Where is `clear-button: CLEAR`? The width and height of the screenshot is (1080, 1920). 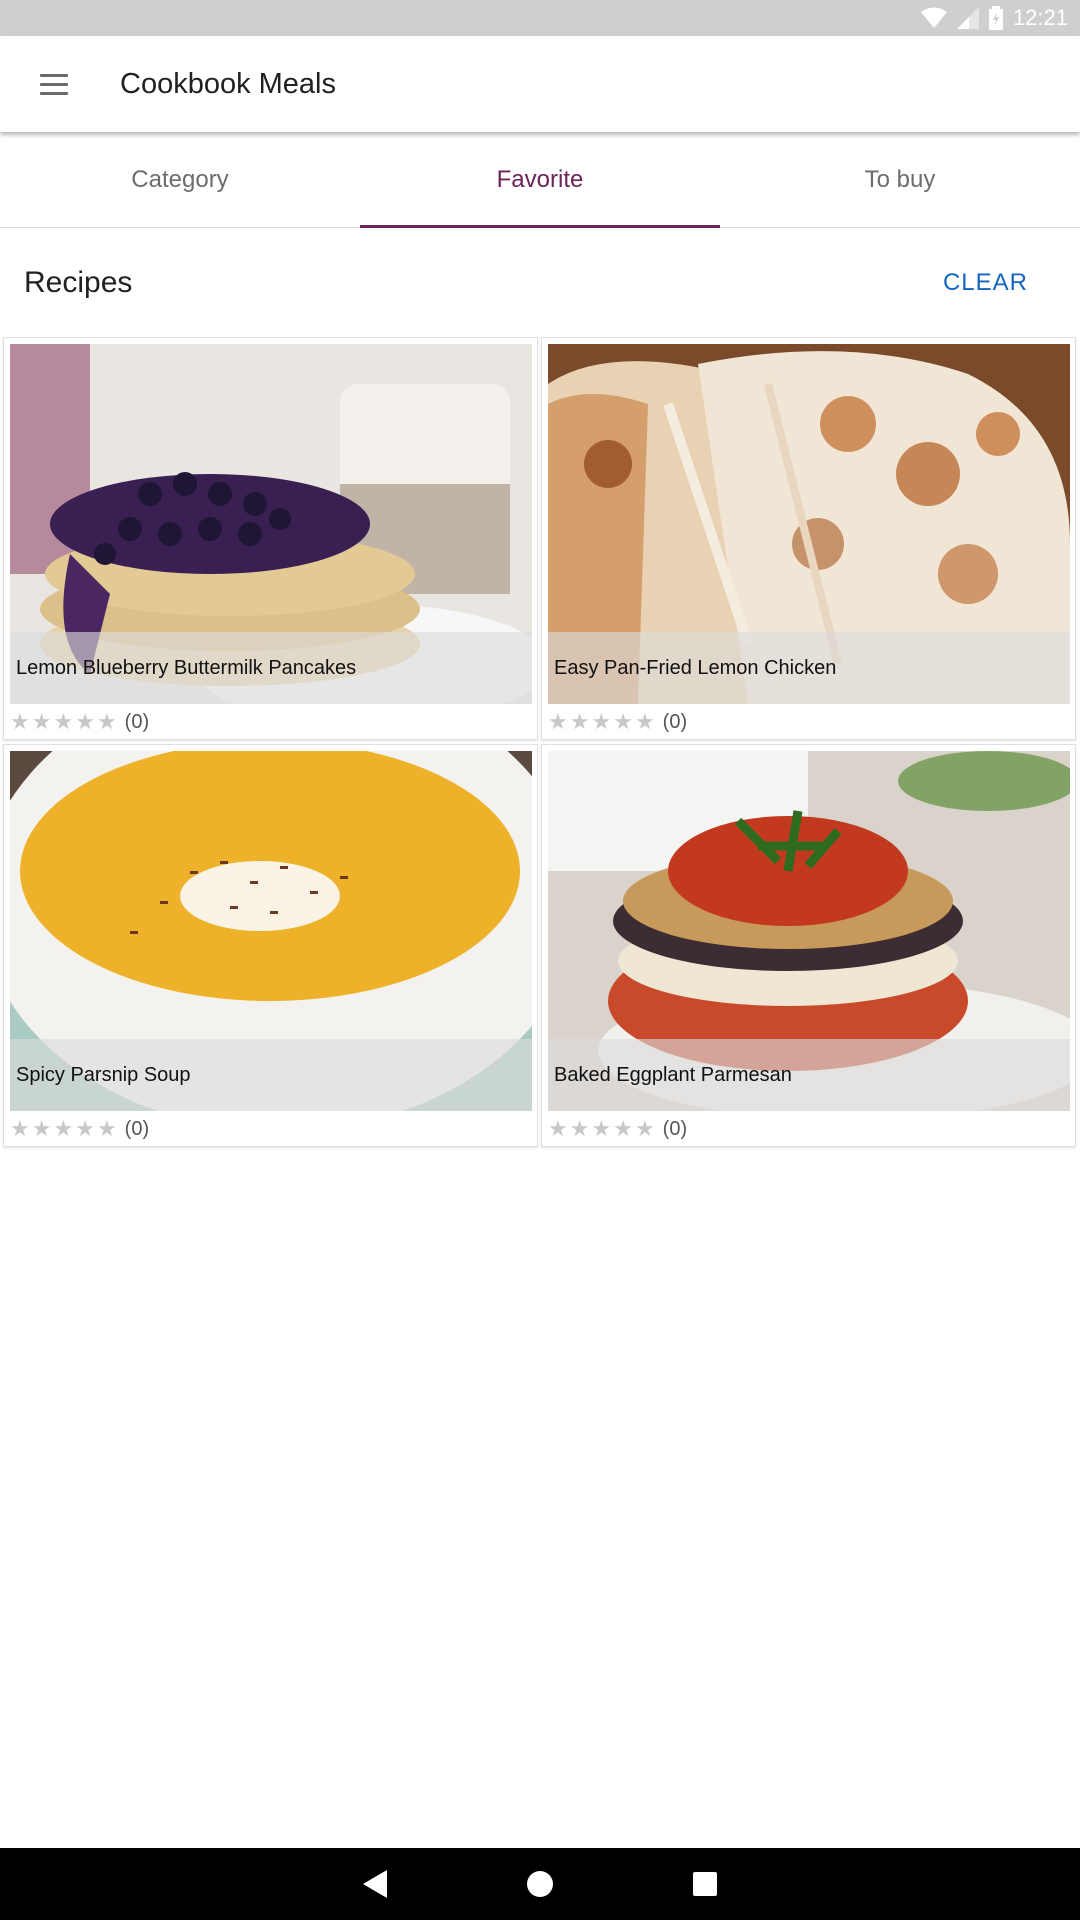 clear-button: CLEAR is located at coordinates (985, 283).